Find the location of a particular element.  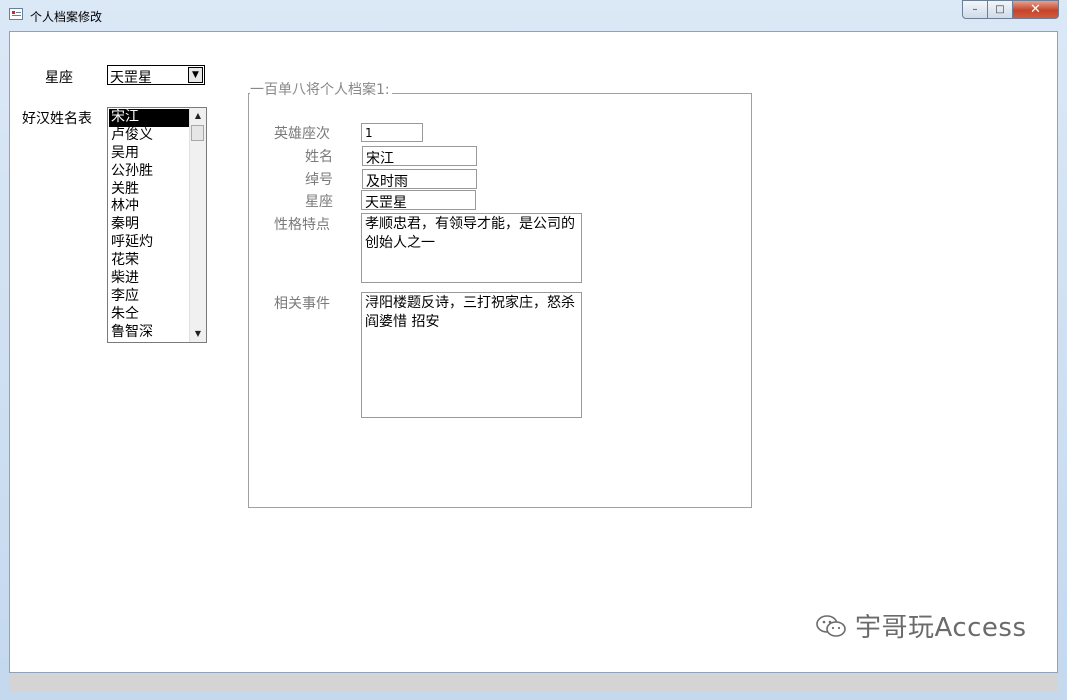

window-title: 个人档案修改 is located at coordinates (66, 17).